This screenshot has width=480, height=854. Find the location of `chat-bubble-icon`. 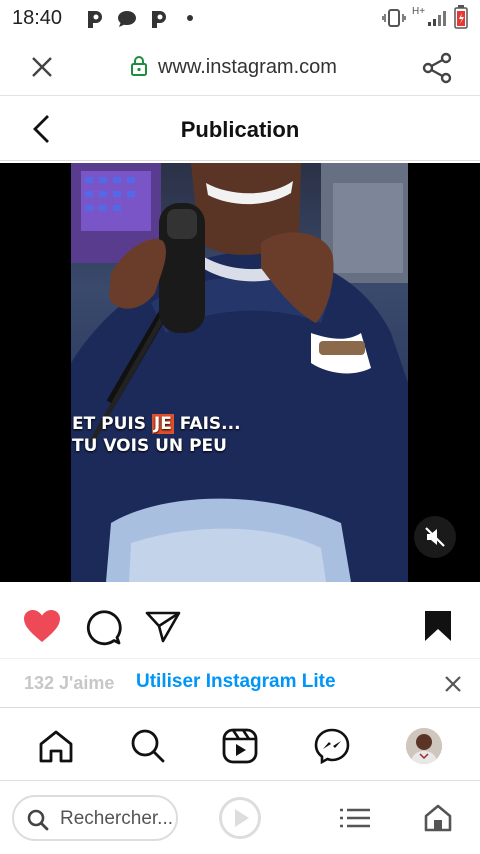

chat-bubble-icon is located at coordinates (127, 19).